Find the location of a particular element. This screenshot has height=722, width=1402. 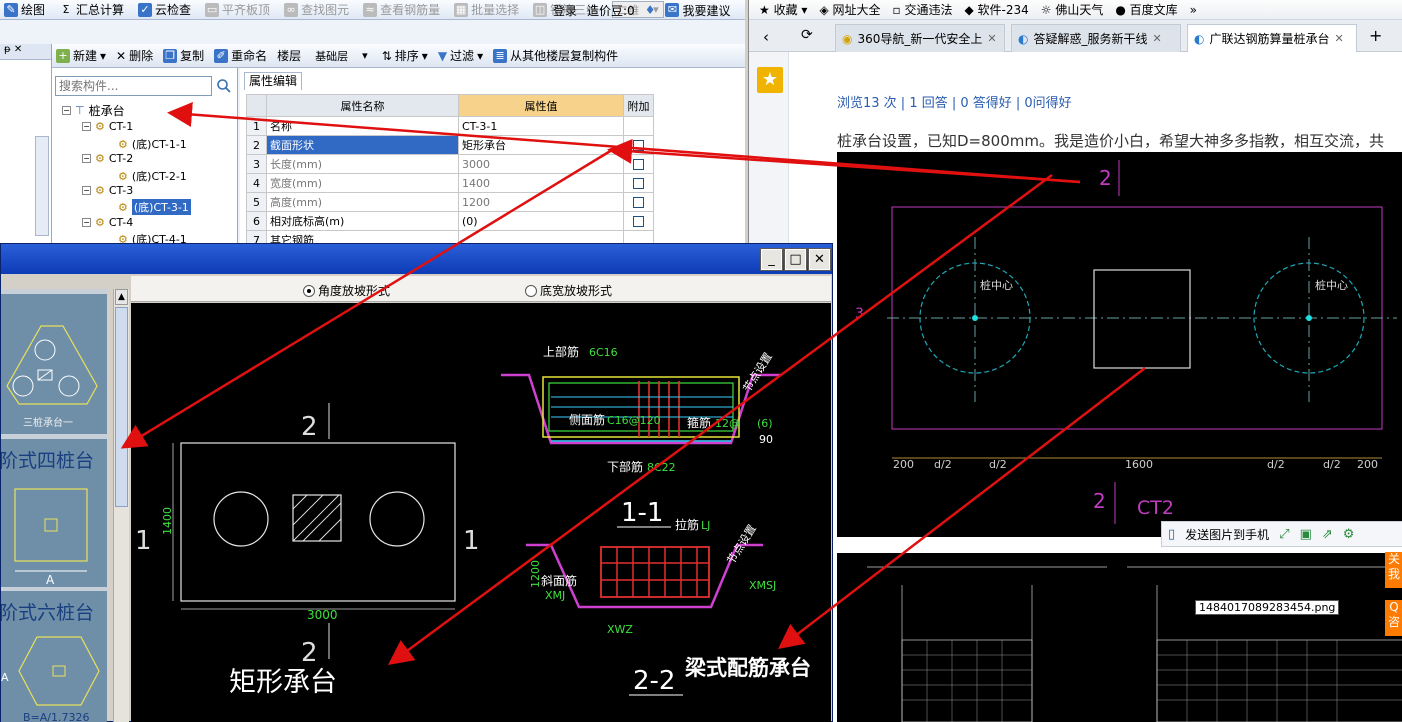

filter-button: ▼ 过滤 ▾ is located at coordinates (460, 55).